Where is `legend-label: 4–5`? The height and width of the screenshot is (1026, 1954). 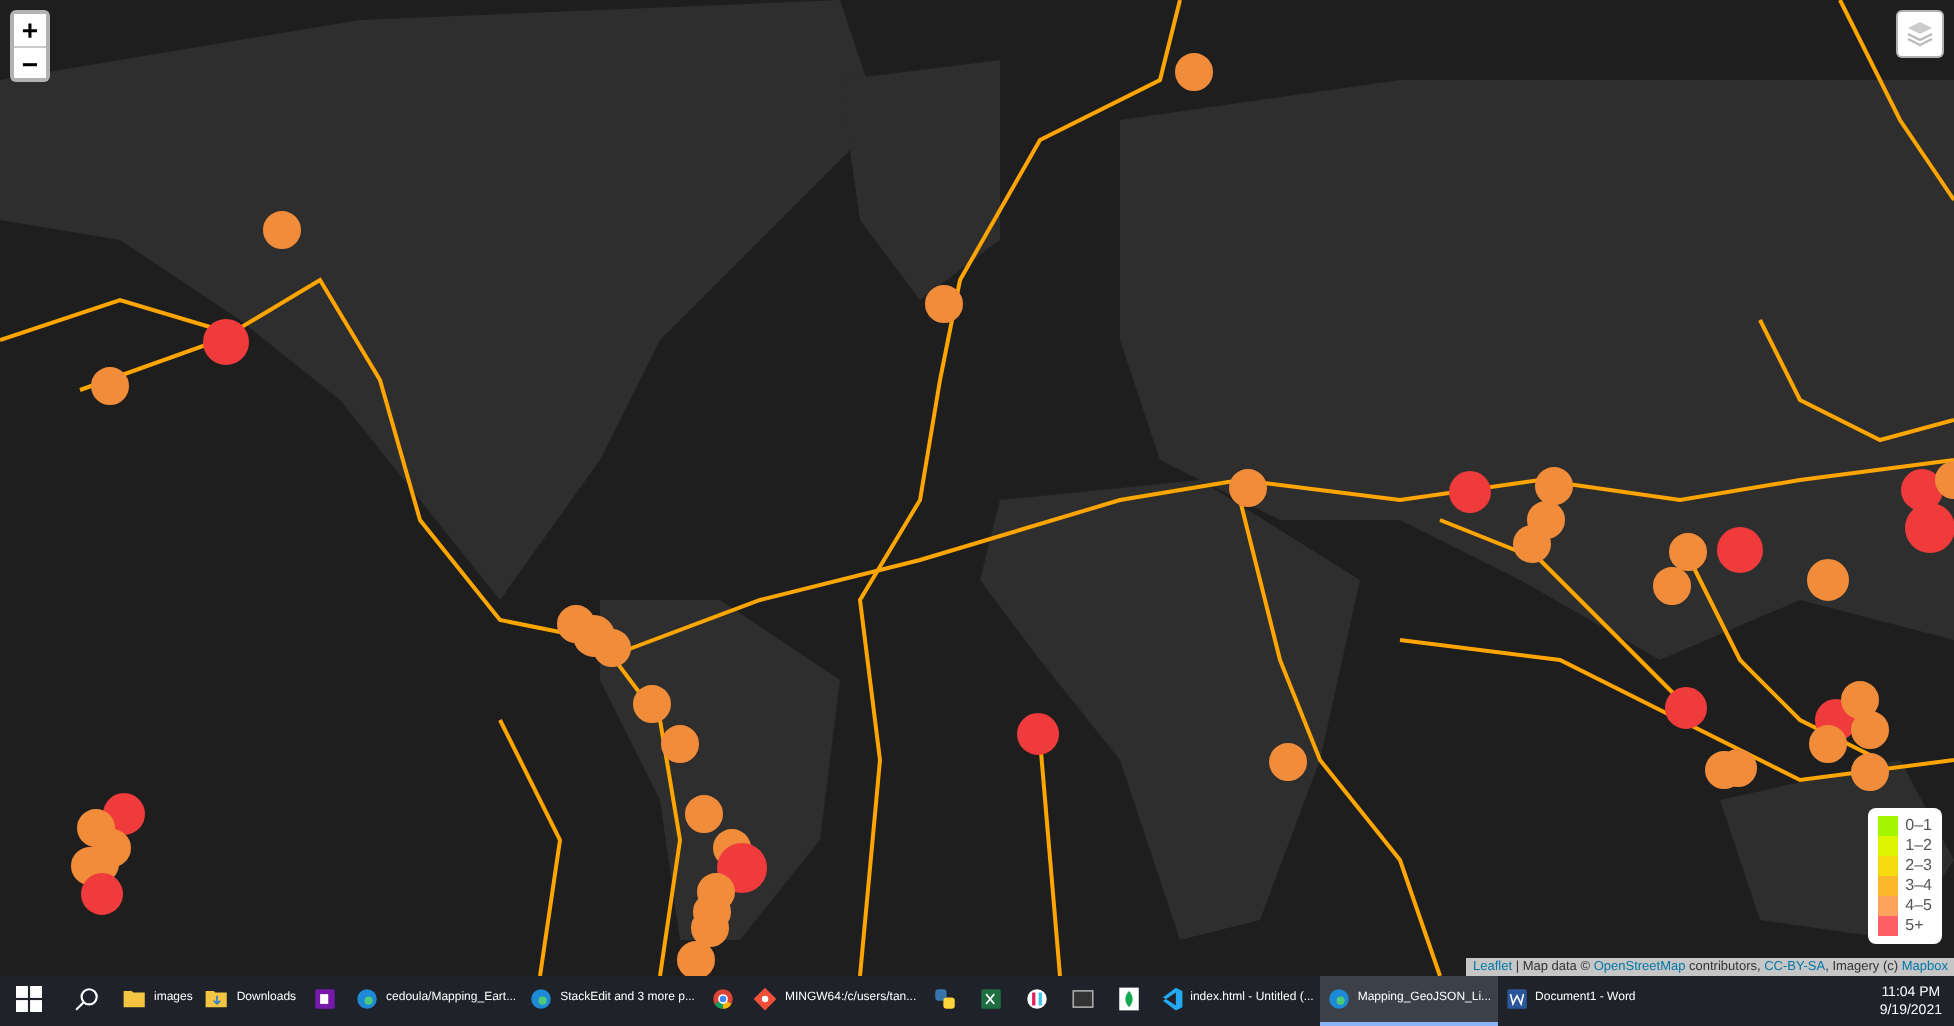
legend-label: 4–5 is located at coordinates (1918, 906).